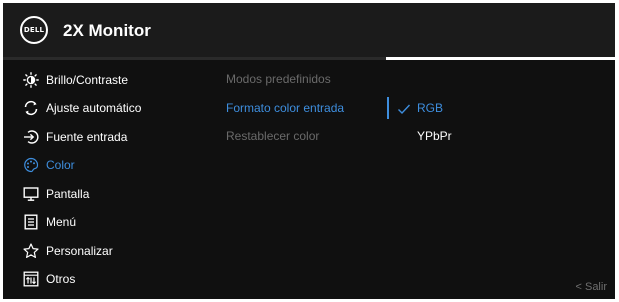 This screenshot has width=619, height=302. I want to click on menu-item-personalizar: Personalizar, so click(68, 251).